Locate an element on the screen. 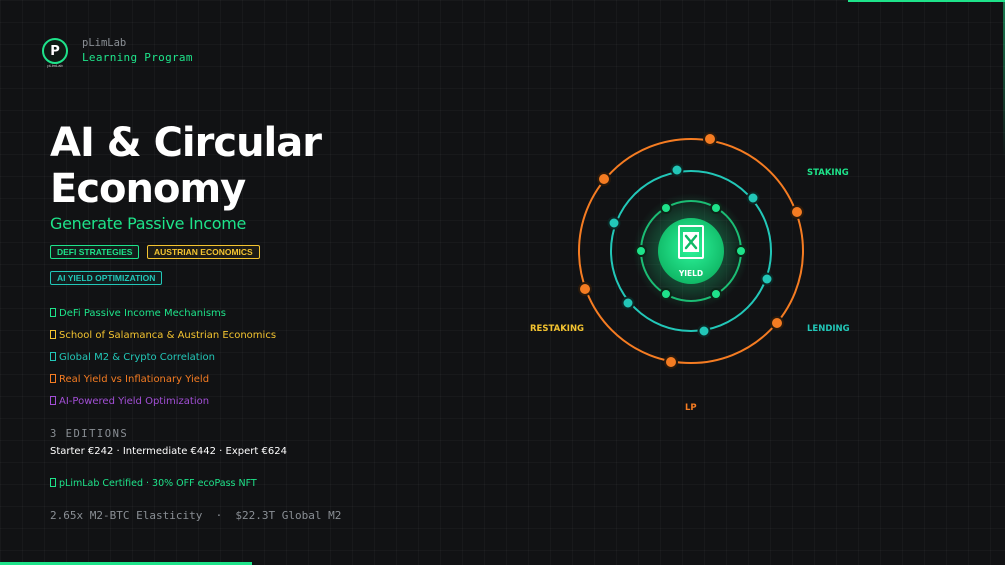 The height and width of the screenshot is (565, 1005). diagram-label-lp: LP is located at coordinates (691, 408).